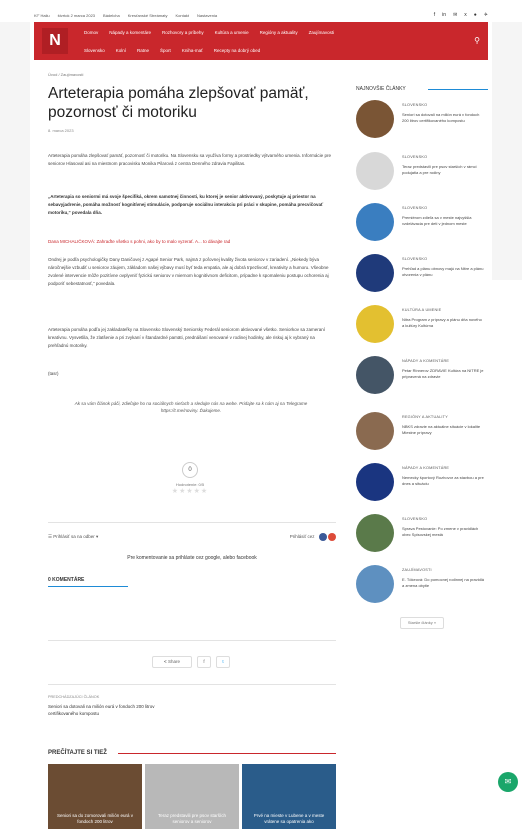 The height and width of the screenshot is (829, 522). What do you see at coordinates (434, 15) in the screenshot?
I see `facebook-icon: f` at bounding box center [434, 15].